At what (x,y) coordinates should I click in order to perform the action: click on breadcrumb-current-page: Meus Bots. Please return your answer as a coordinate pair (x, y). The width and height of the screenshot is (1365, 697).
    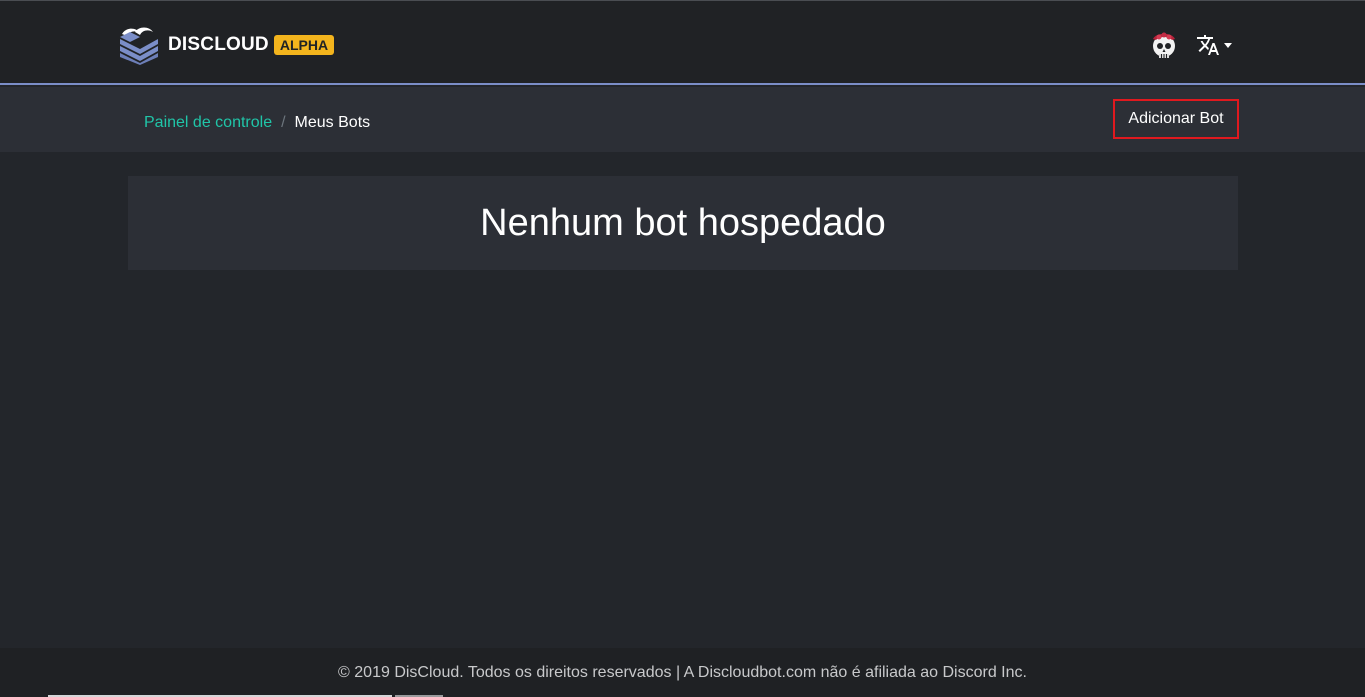
    Looking at the image, I should click on (332, 122).